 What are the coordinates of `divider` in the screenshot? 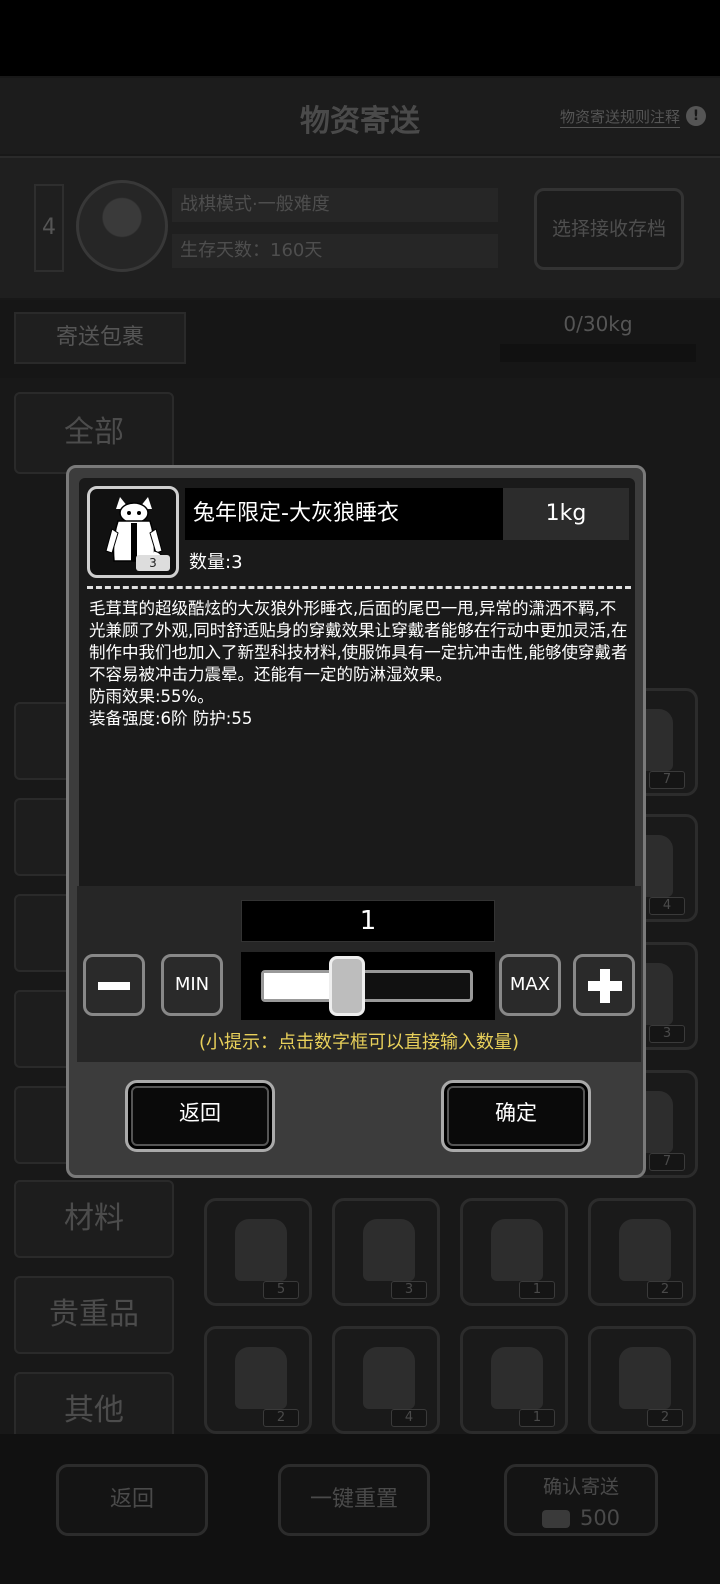 It's located at (359, 587).